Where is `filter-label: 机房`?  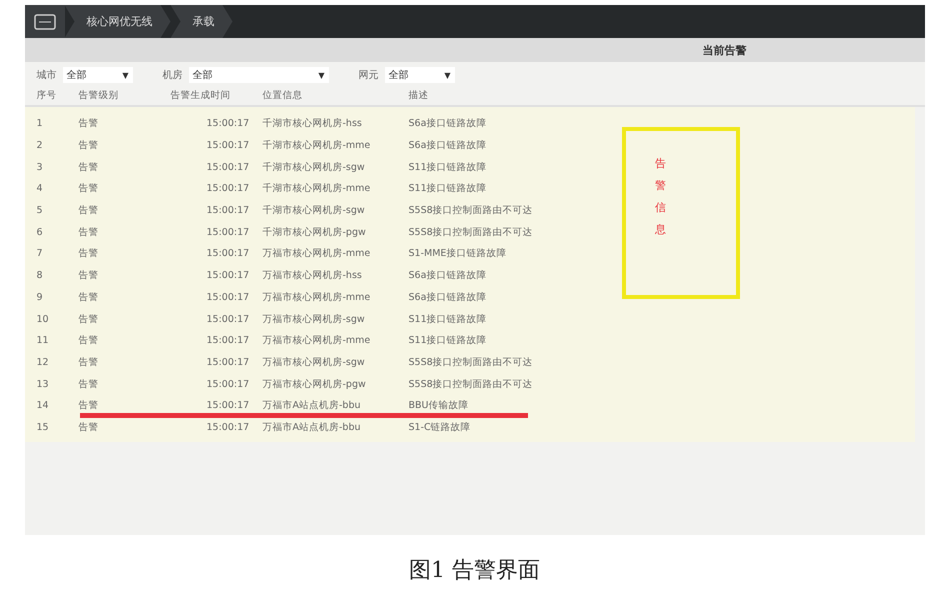
filter-label: 机房 is located at coordinates (172, 75).